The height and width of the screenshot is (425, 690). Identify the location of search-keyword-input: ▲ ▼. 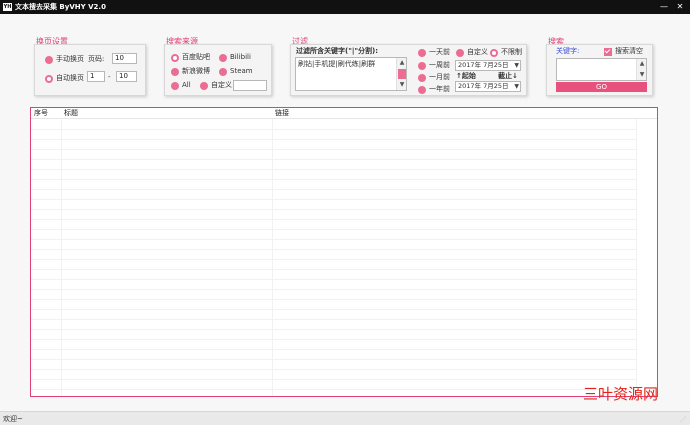
(601, 69).